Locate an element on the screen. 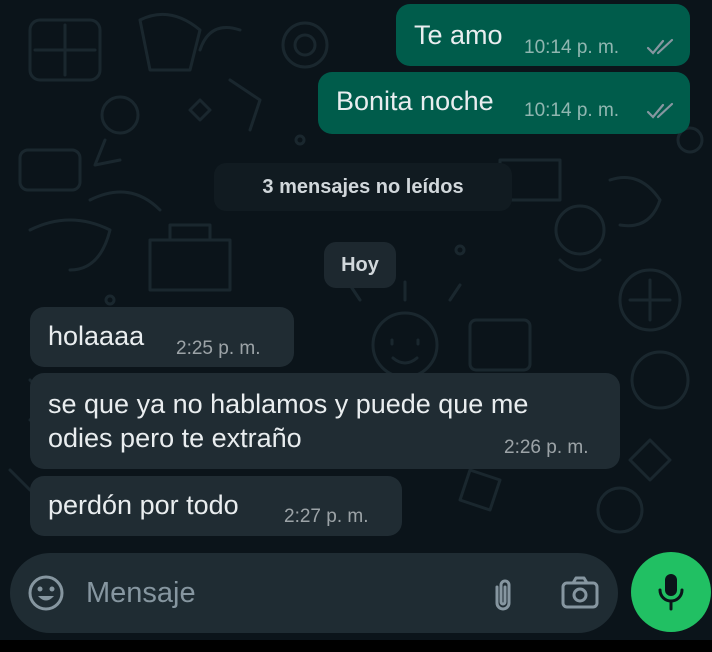  emoji-icon is located at coordinates (46, 593).